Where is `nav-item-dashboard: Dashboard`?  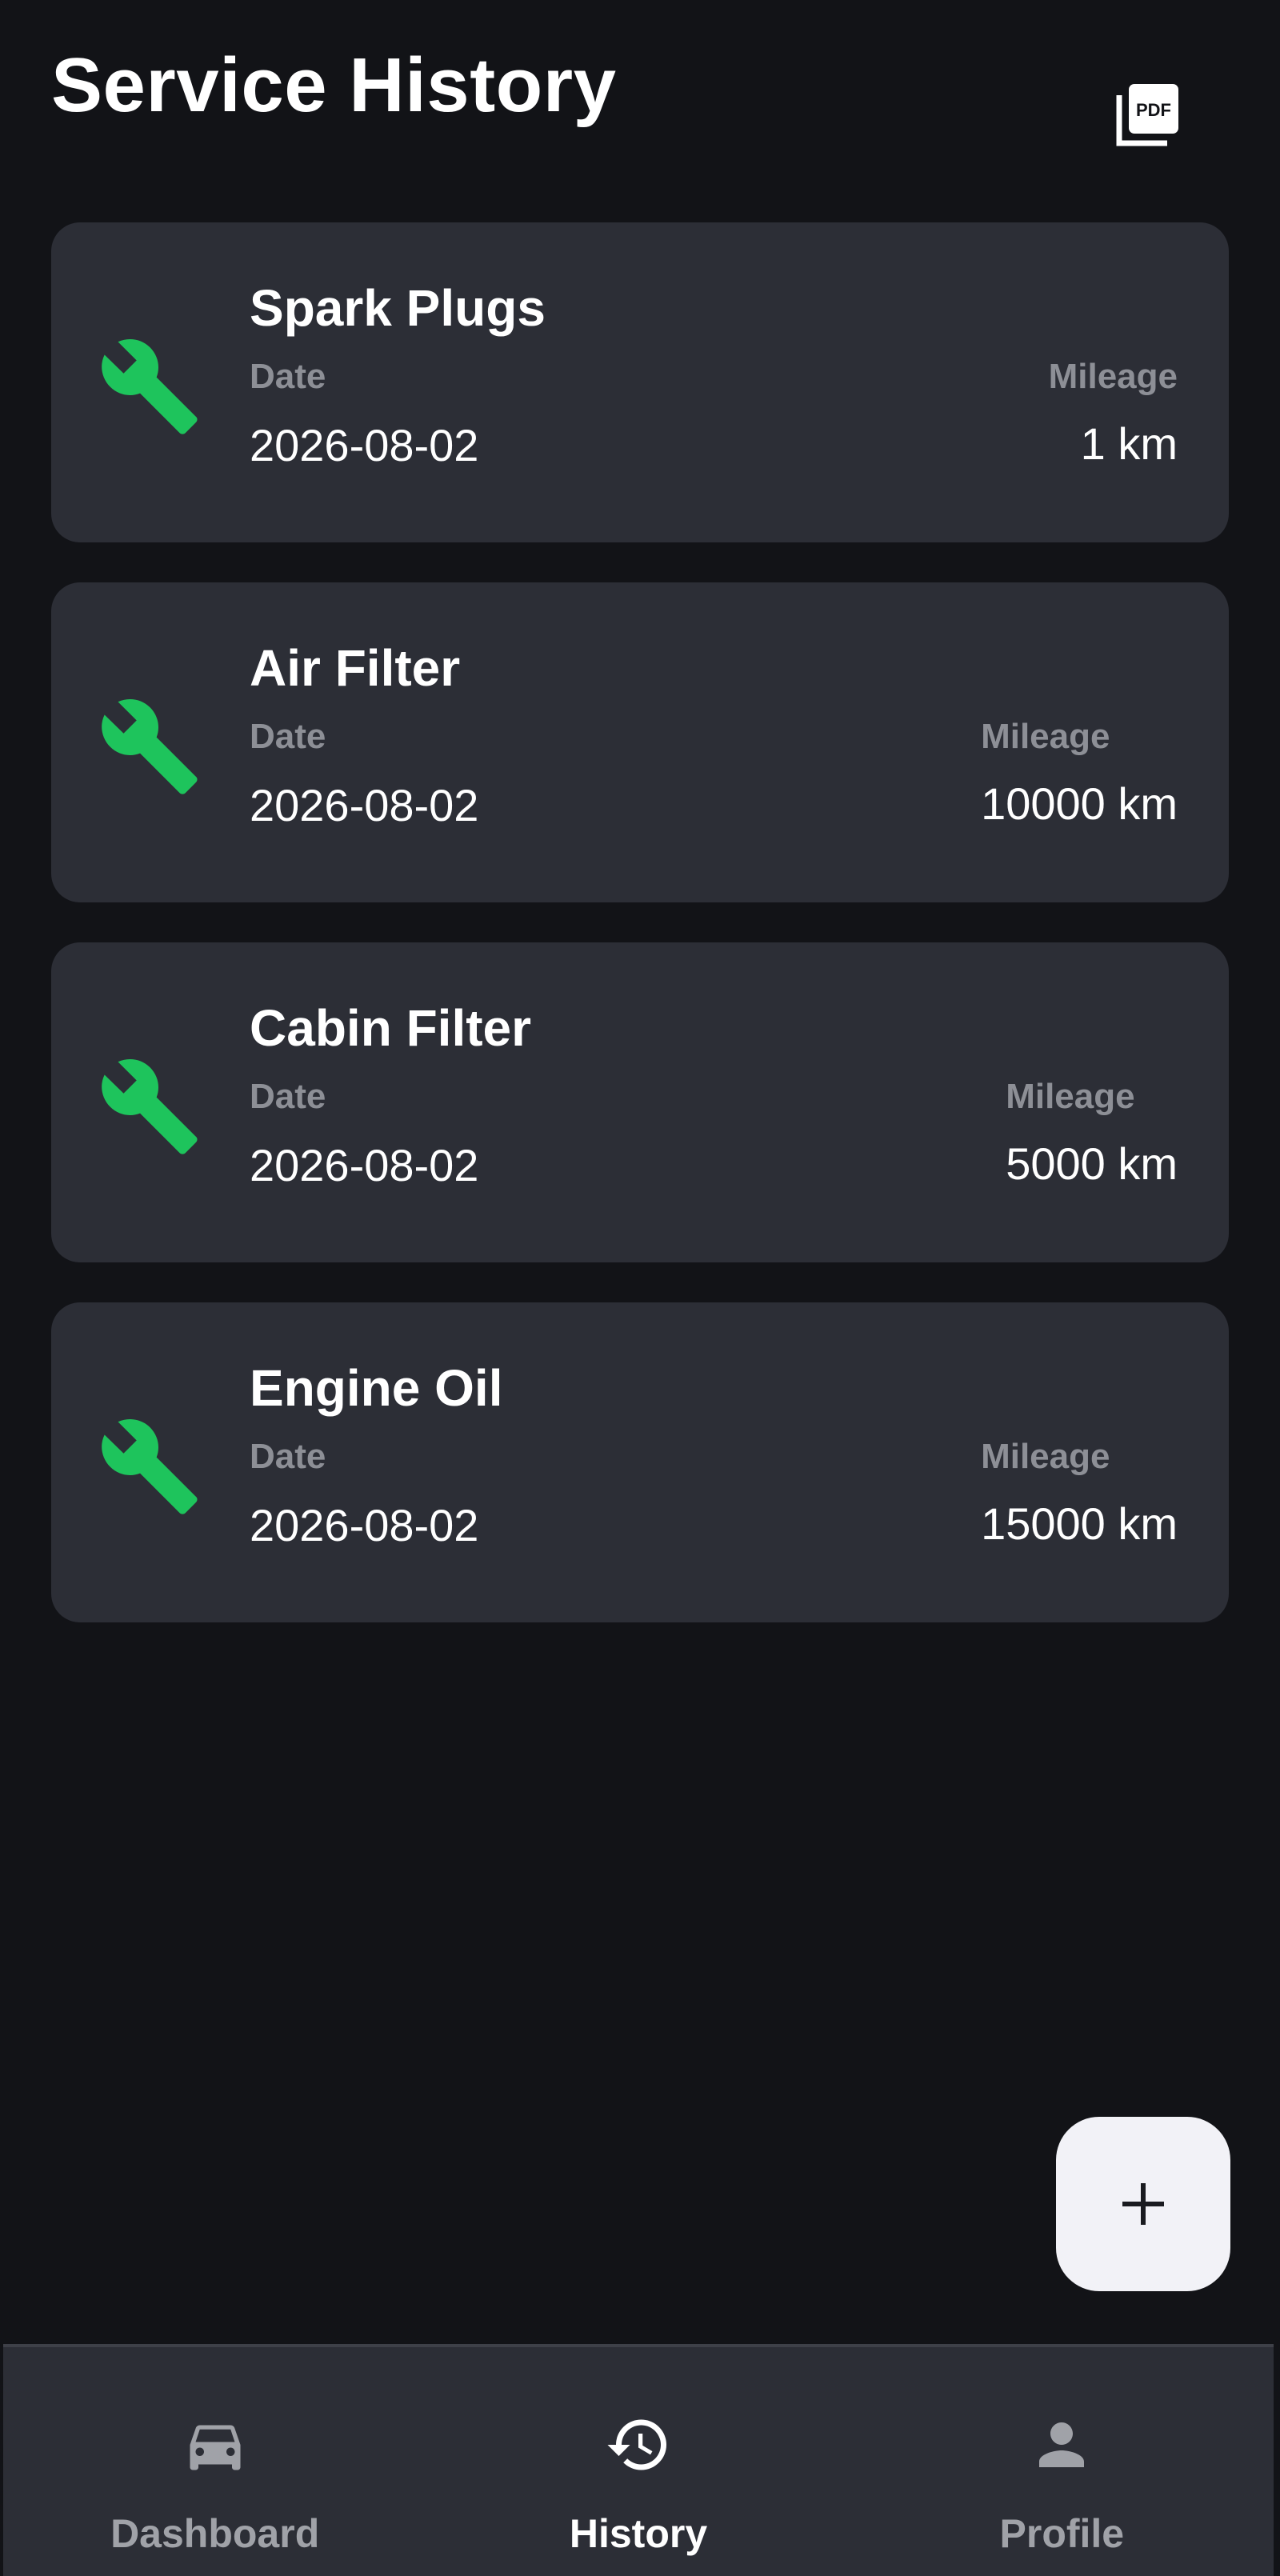
nav-item-dashboard: Dashboard is located at coordinates (214, 2461).